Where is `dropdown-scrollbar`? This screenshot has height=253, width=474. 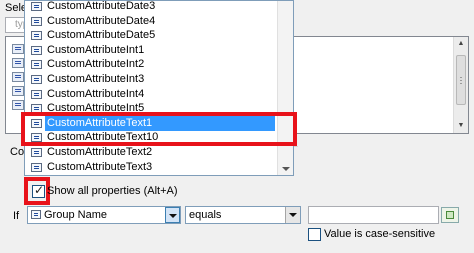
dropdown-scrollbar is located at coordinates (285, 88).